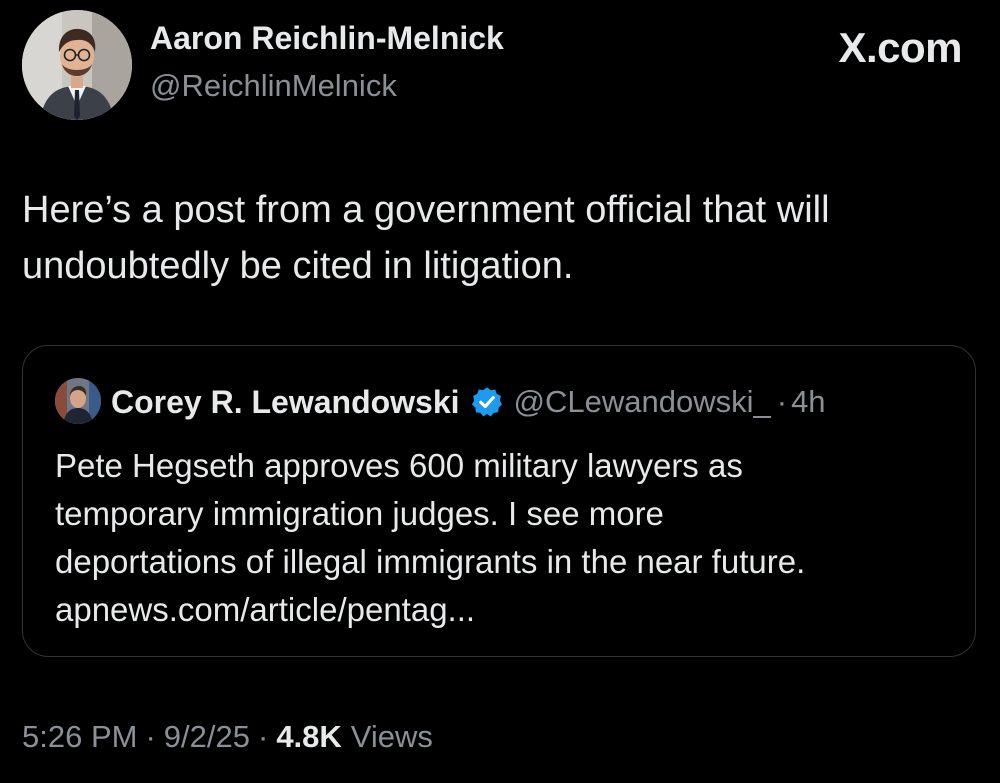  I want to click on views-count: 4.8K, so click(308, 737).